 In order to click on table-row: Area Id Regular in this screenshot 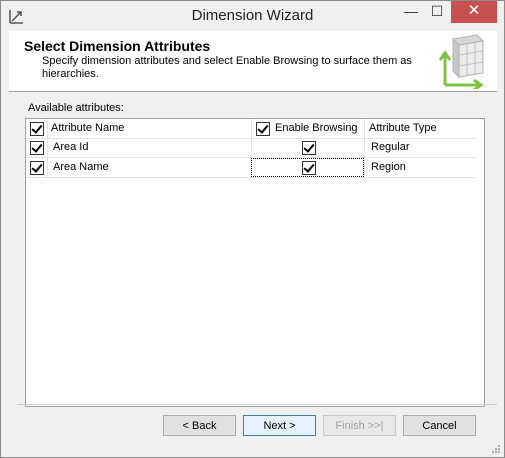, I will do `click(251, 148)`.